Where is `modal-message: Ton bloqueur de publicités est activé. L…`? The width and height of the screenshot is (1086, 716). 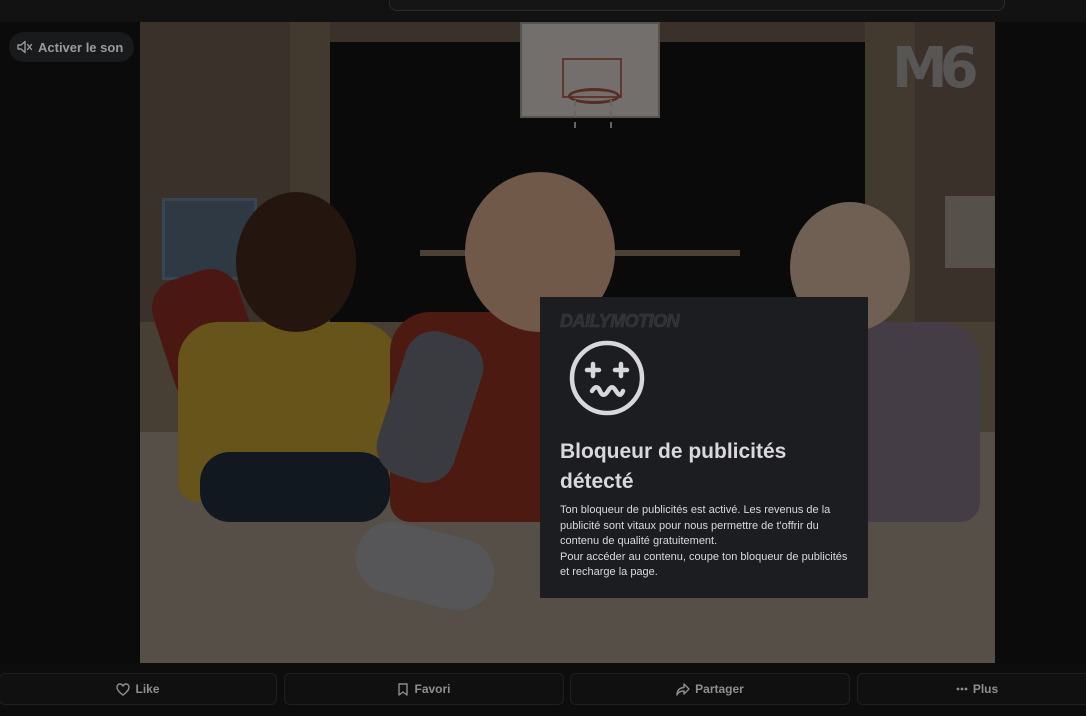 modal-message: Ton bloqueur de publicités est activé. L… is located at coordinates (704, 542).